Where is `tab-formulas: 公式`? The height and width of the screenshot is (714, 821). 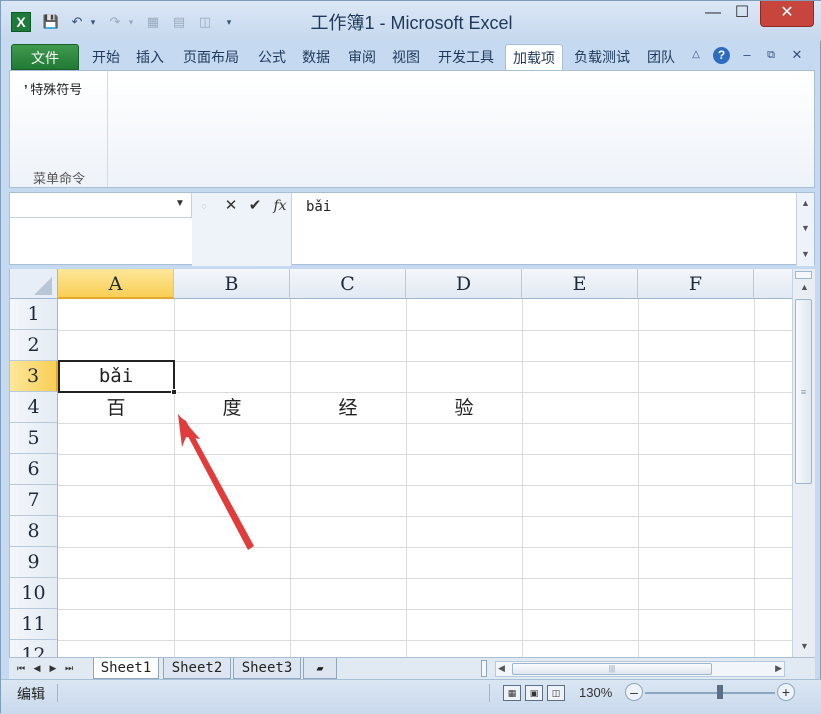
tab-formulas: 公式 is located at coordinates (272, 57).